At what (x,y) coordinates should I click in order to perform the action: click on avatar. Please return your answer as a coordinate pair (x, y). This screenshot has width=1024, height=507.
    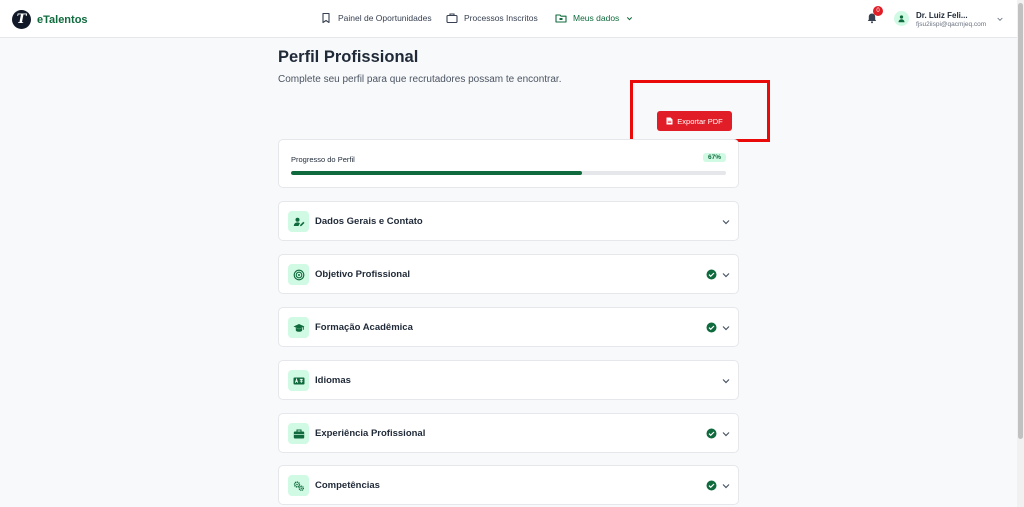
    Looking at the image, I should click on (901, 18).